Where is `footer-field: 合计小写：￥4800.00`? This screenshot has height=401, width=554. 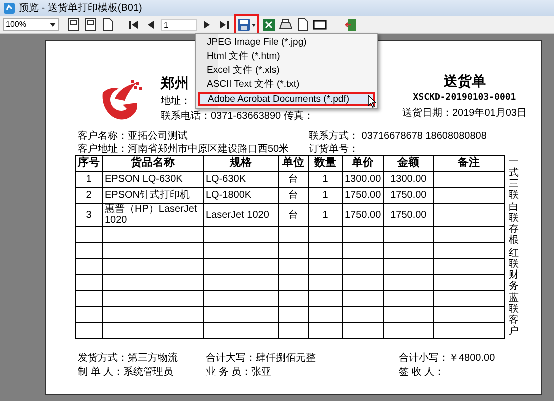
footer-field: 合计小写：￥4800.00 is located at coordinates (447, 358).